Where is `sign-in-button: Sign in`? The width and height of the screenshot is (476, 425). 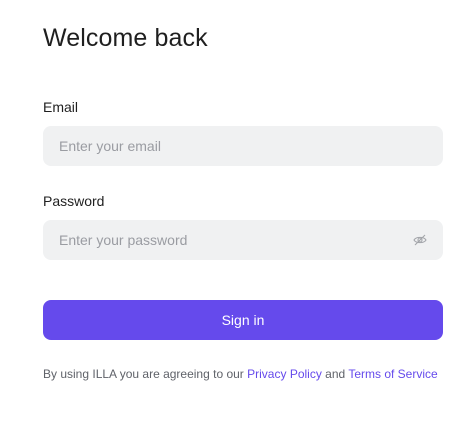
sign-in-button: Sign in is located at coordinates (243, 320).